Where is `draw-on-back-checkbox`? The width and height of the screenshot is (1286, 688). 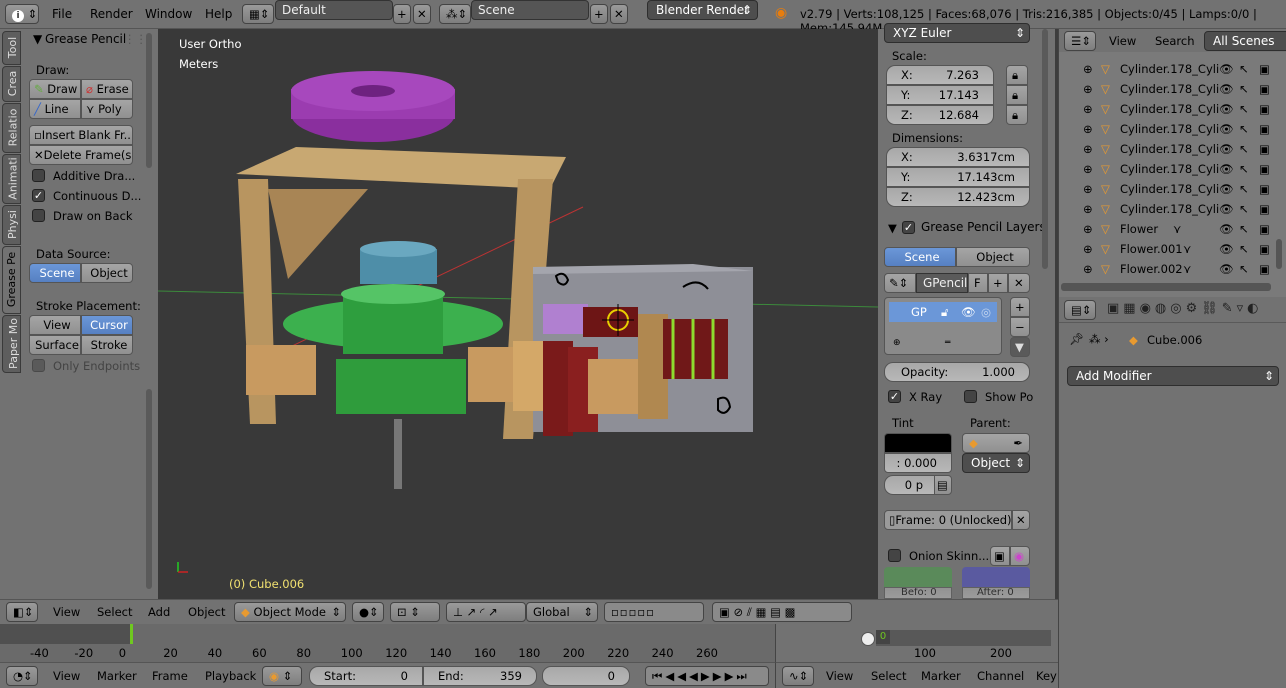
draw-on-back-checkbox is located at coordinates (38, 215).